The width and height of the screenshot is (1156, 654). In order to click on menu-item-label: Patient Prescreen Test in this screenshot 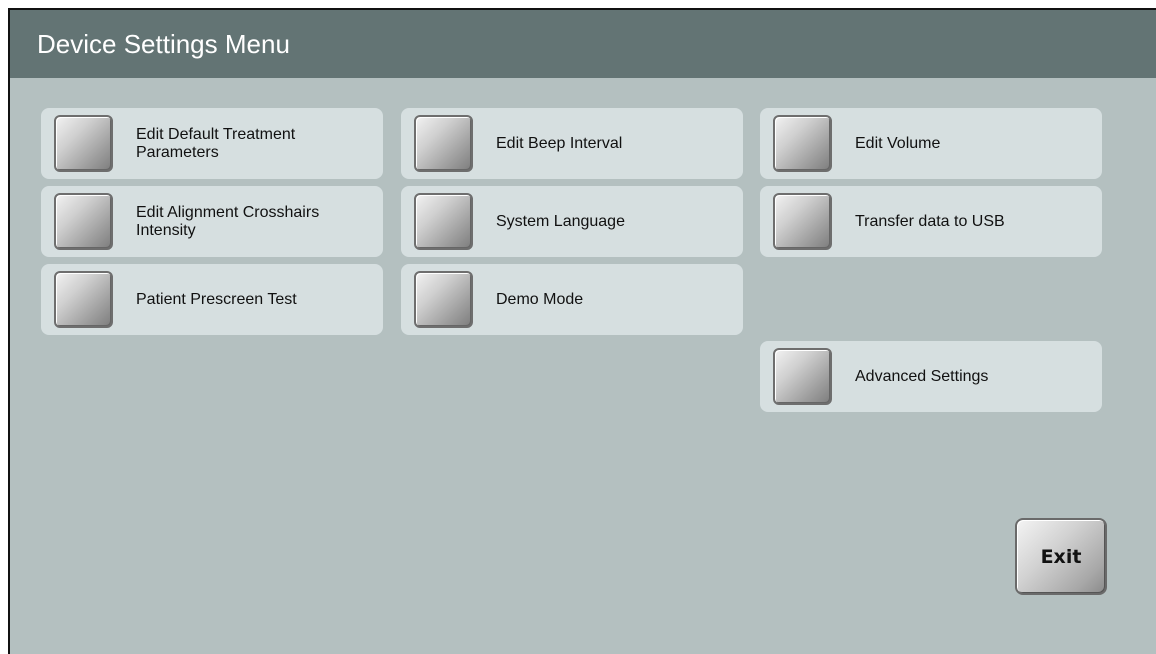, I will do `click(216, 299)`.